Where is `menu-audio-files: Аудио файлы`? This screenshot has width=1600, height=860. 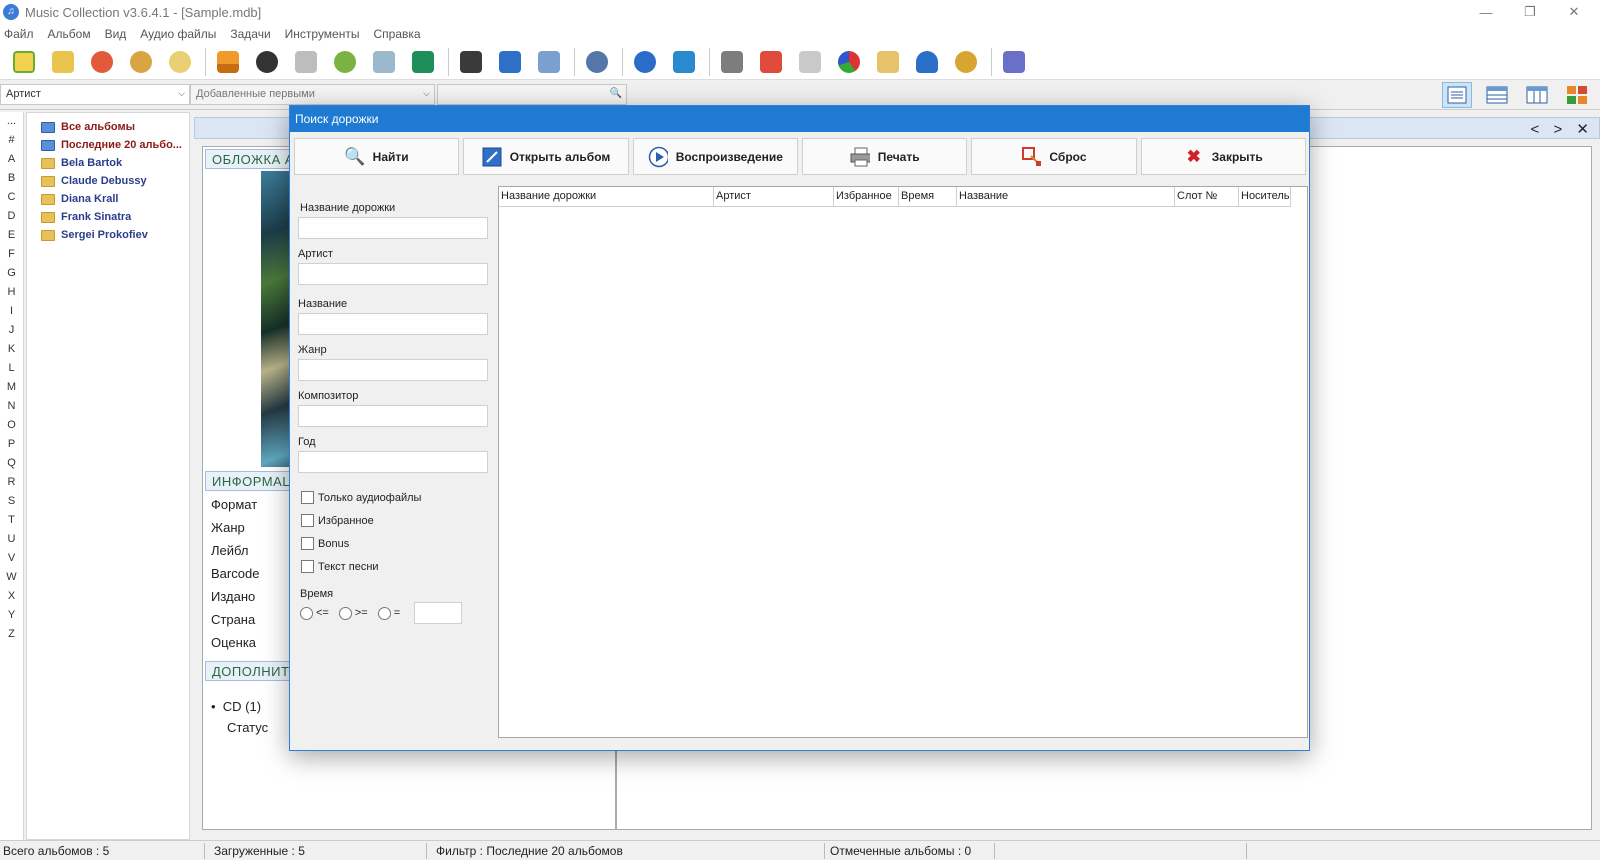 menu-audio-files: Аудио файлы is located at coordinates (178, 34).